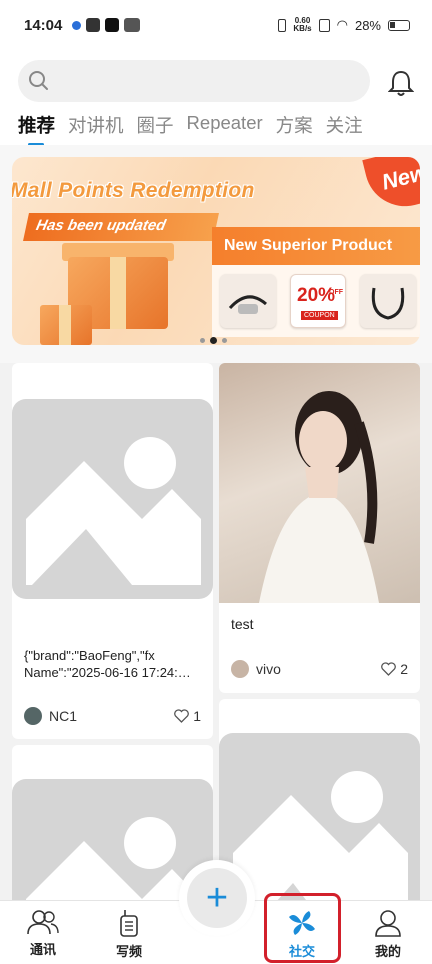  Describe the element at coordinates (316, 246) in the screenshot. I see `product-header: New Superior Product` at that location.